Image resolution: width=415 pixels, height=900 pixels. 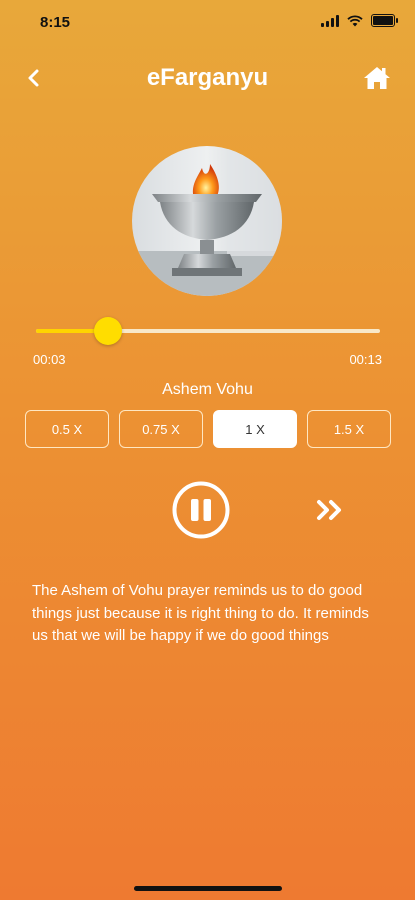 I want to click on status-time: 8:15, so click(x=55, y=22).